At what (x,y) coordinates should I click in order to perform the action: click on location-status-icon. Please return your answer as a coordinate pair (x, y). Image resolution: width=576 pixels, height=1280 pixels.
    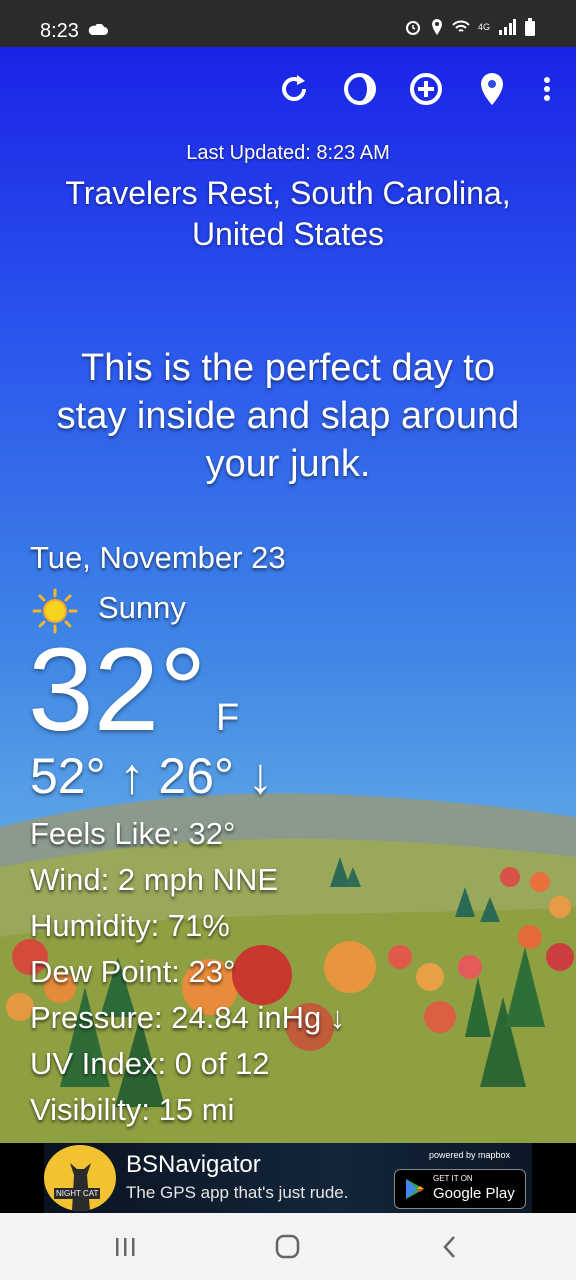
    Looking at the image, I should click on (436, 27).